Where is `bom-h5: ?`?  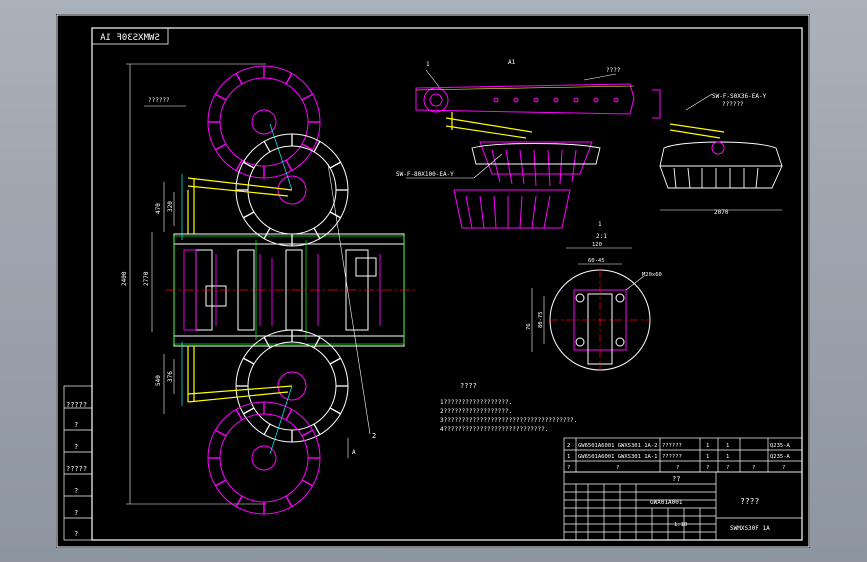
bom-h5: ? is located at coordinates (753, 468).